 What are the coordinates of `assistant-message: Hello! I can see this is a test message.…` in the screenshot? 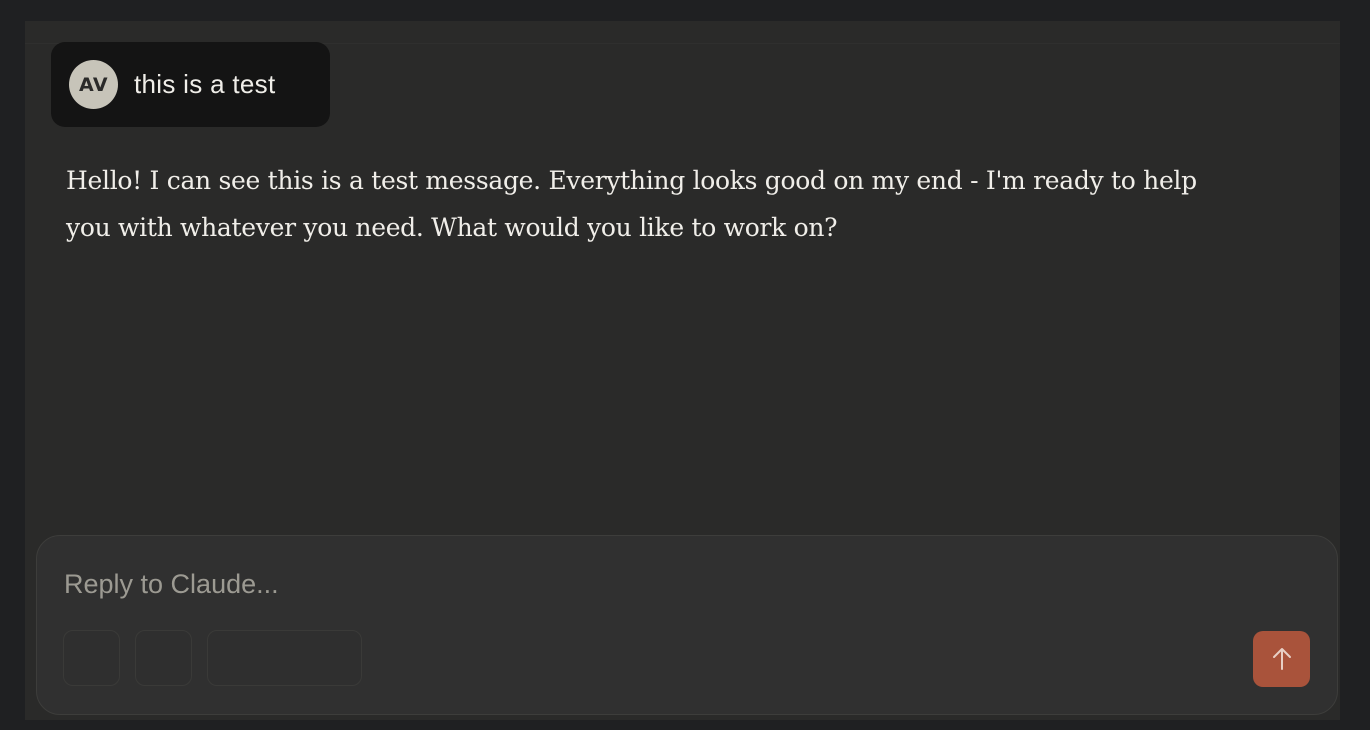 It's located at (631, 204).